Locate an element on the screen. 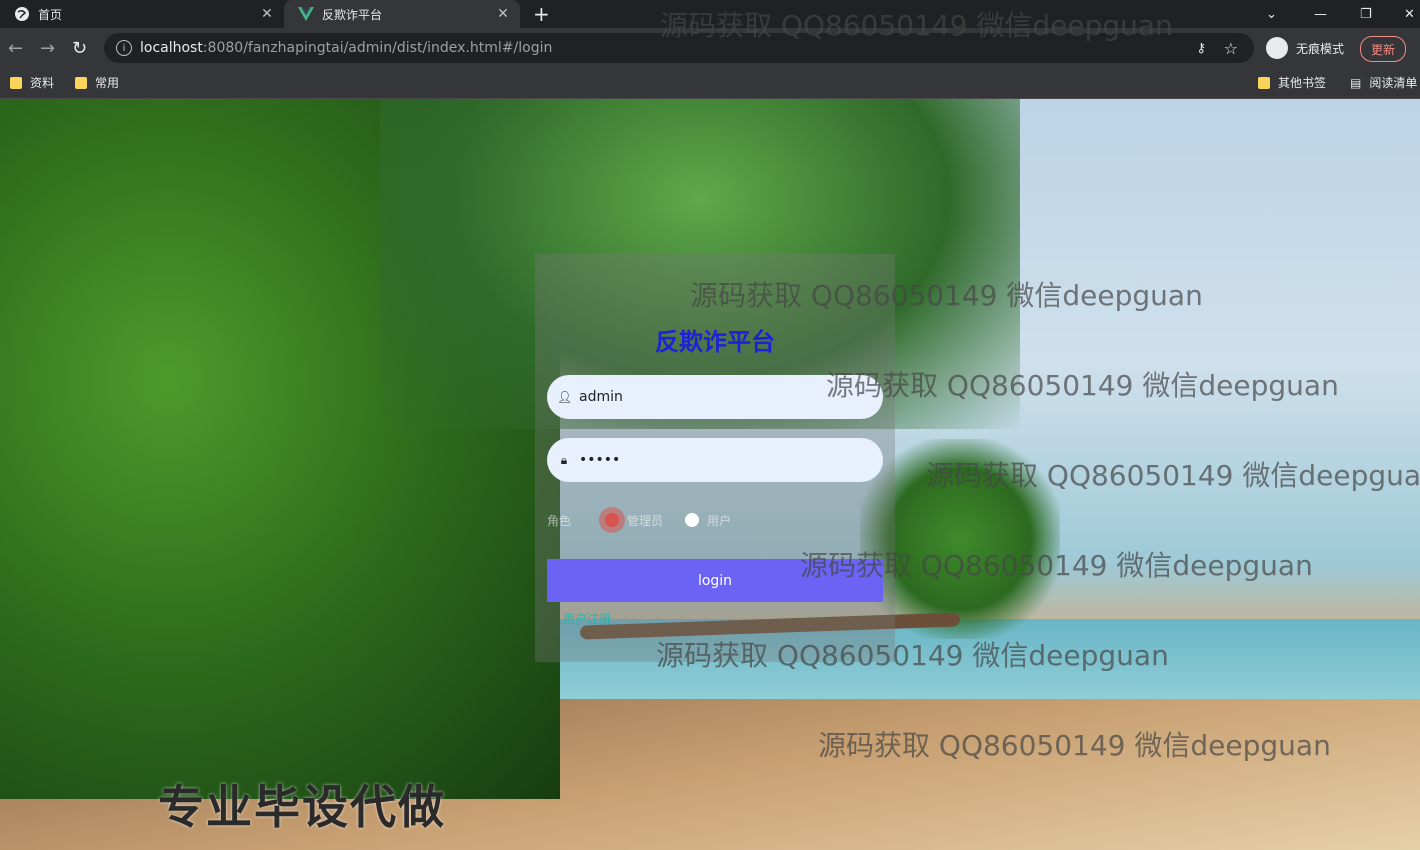  role-label: 角色 is located at coordinates (559, 520).